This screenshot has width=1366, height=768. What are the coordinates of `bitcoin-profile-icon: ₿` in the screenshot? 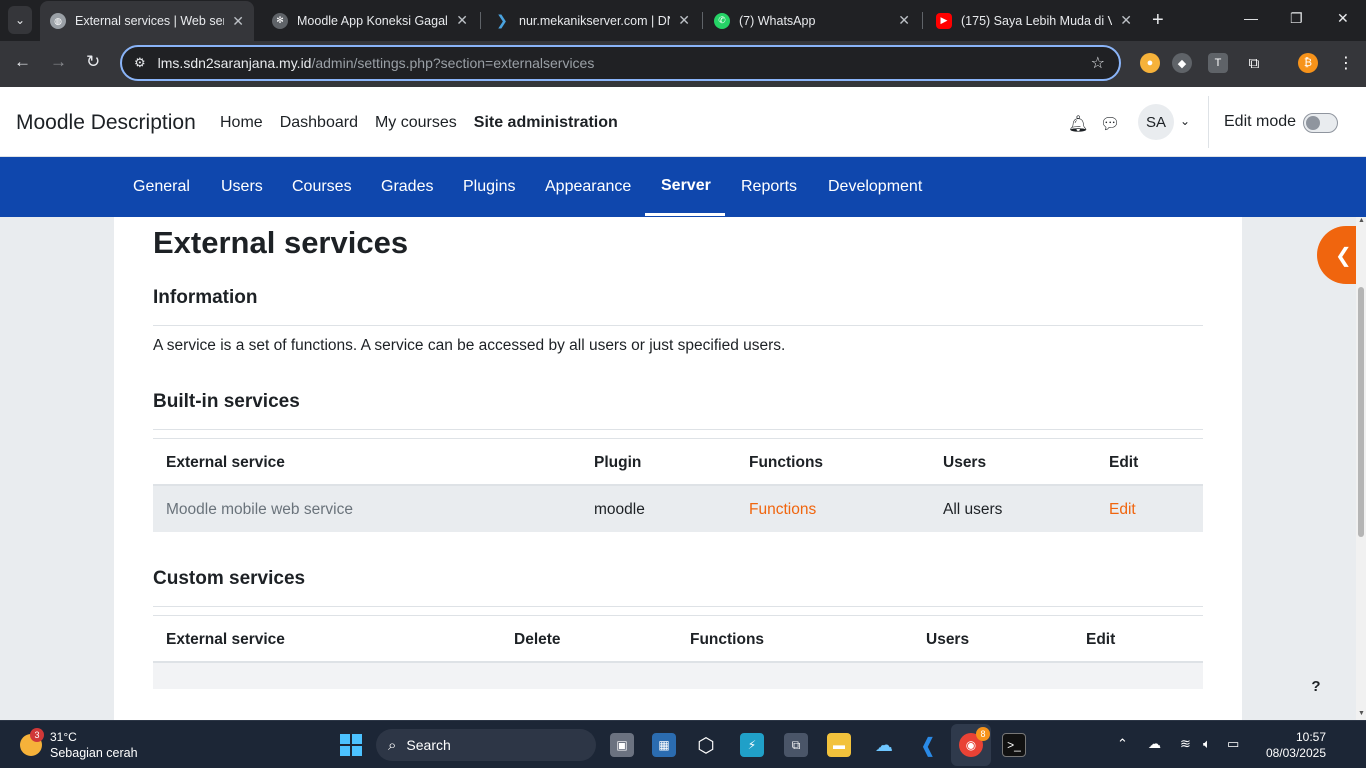 It's located at (1308, 63).